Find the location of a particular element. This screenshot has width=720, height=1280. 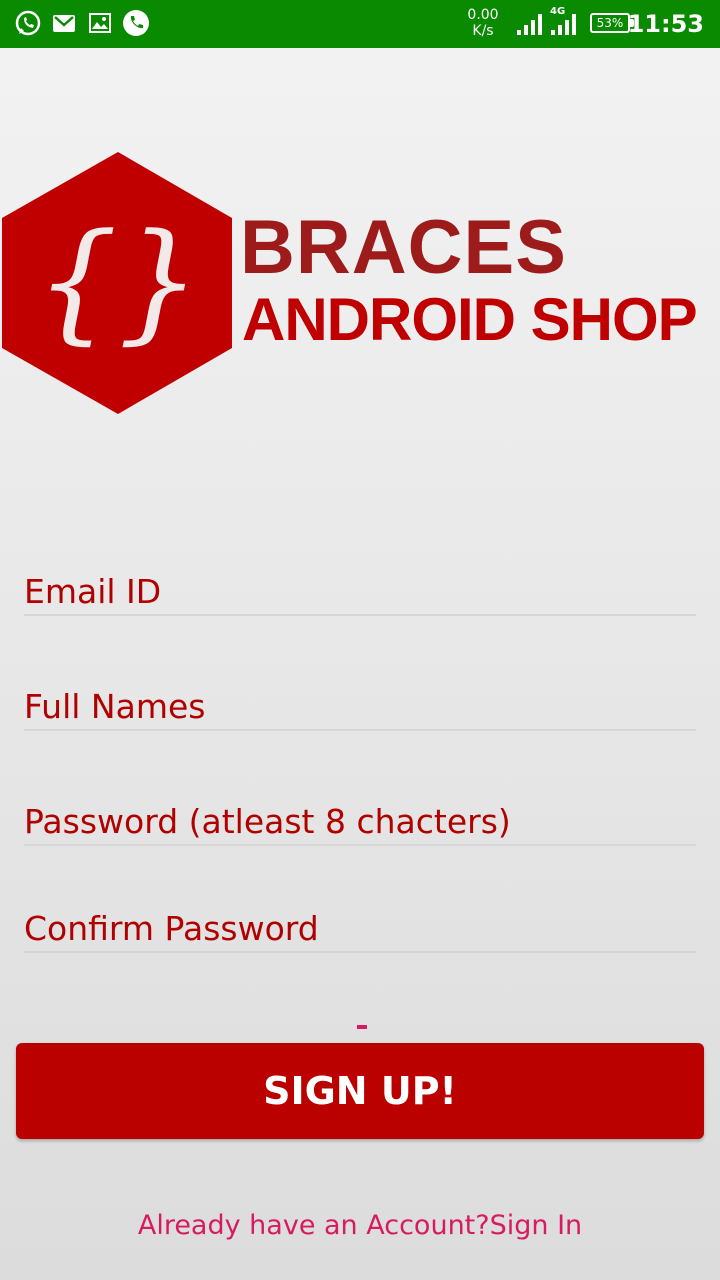

confirm-password-field is located at coordinates (360, 929).